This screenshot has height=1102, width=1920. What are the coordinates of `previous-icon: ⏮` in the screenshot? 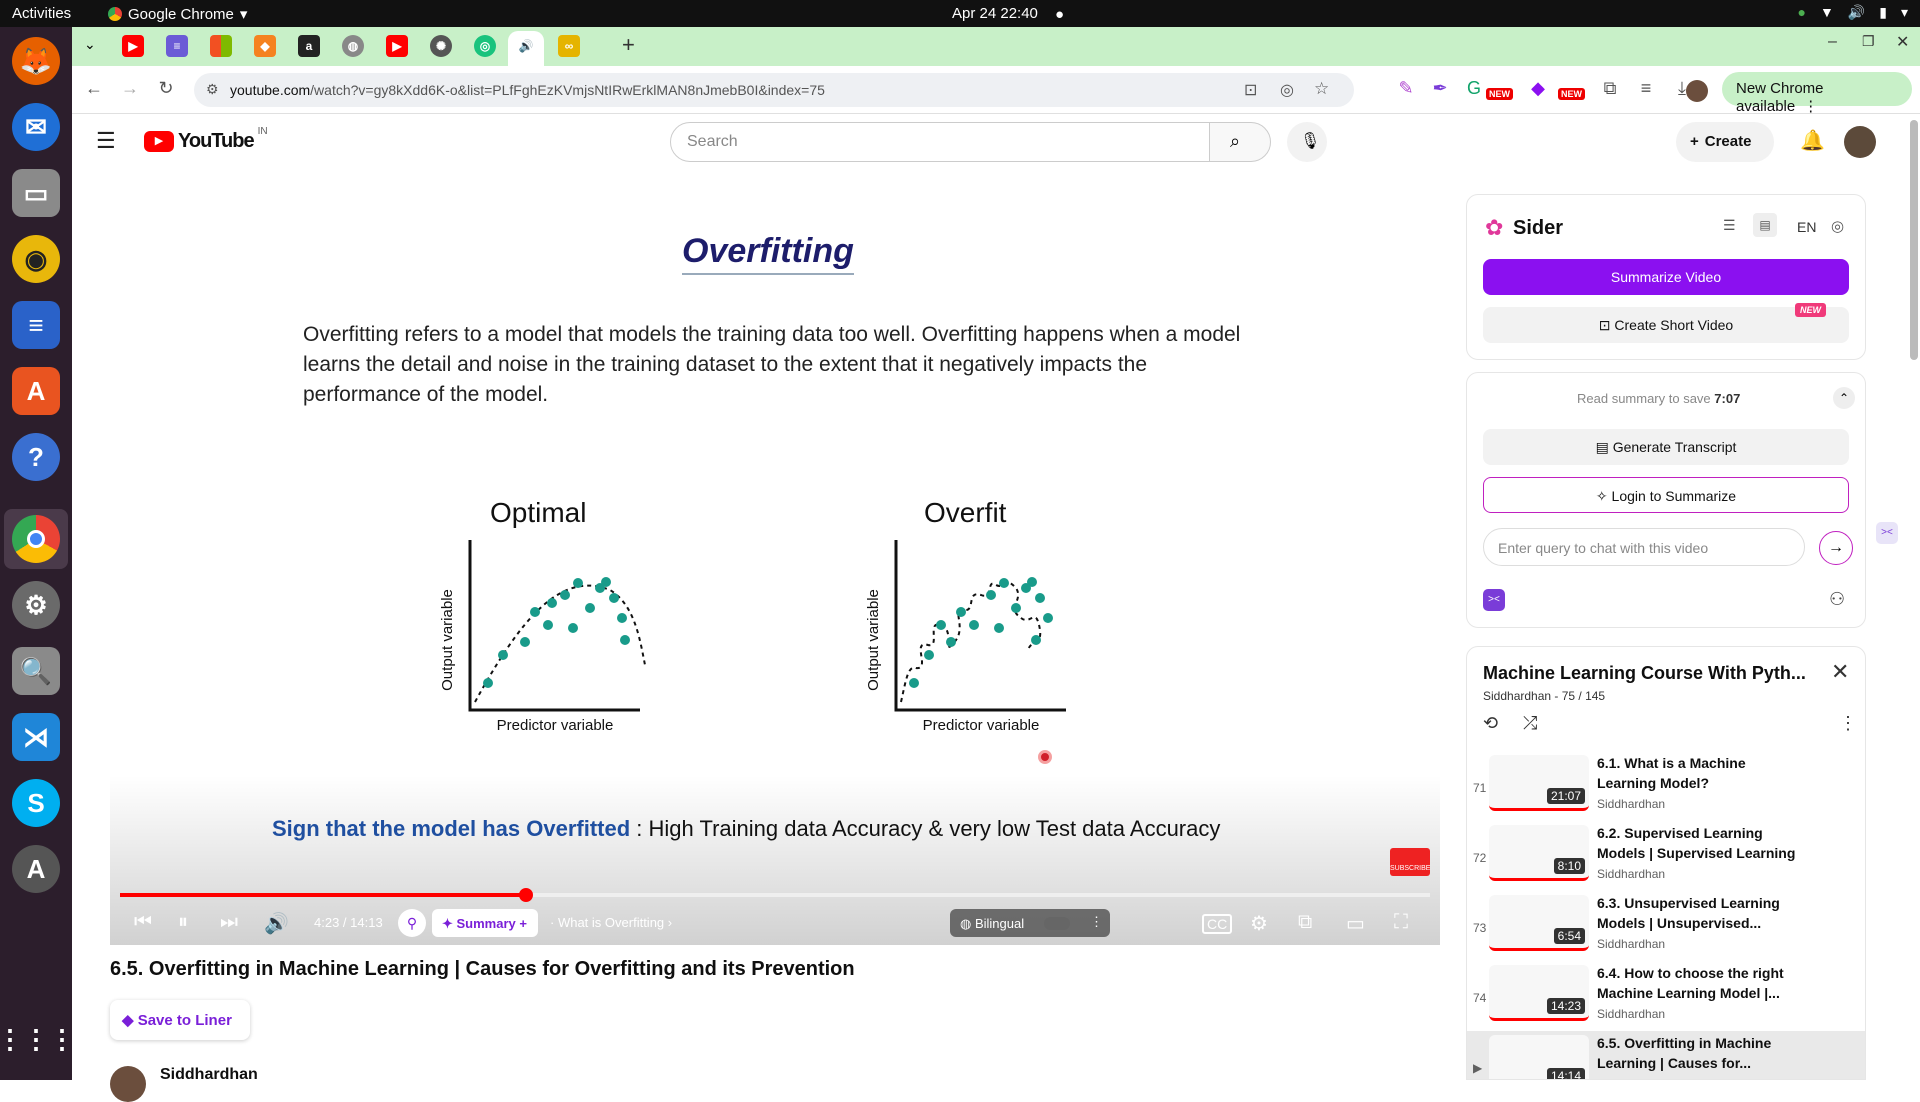 It's located at (143, 922).